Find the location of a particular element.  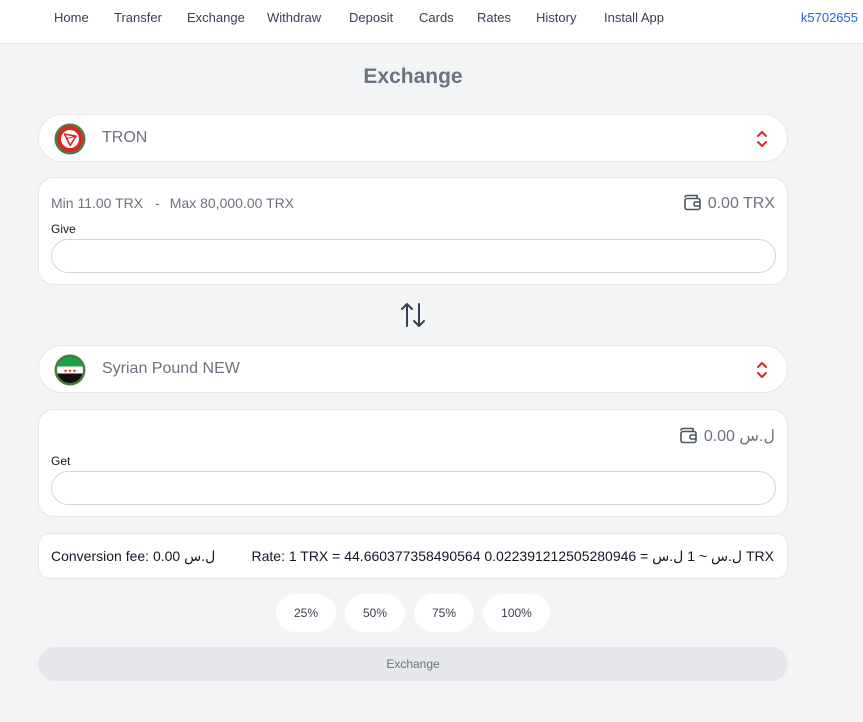

from-currency-select: TRON is located at coordinates (413, 138).